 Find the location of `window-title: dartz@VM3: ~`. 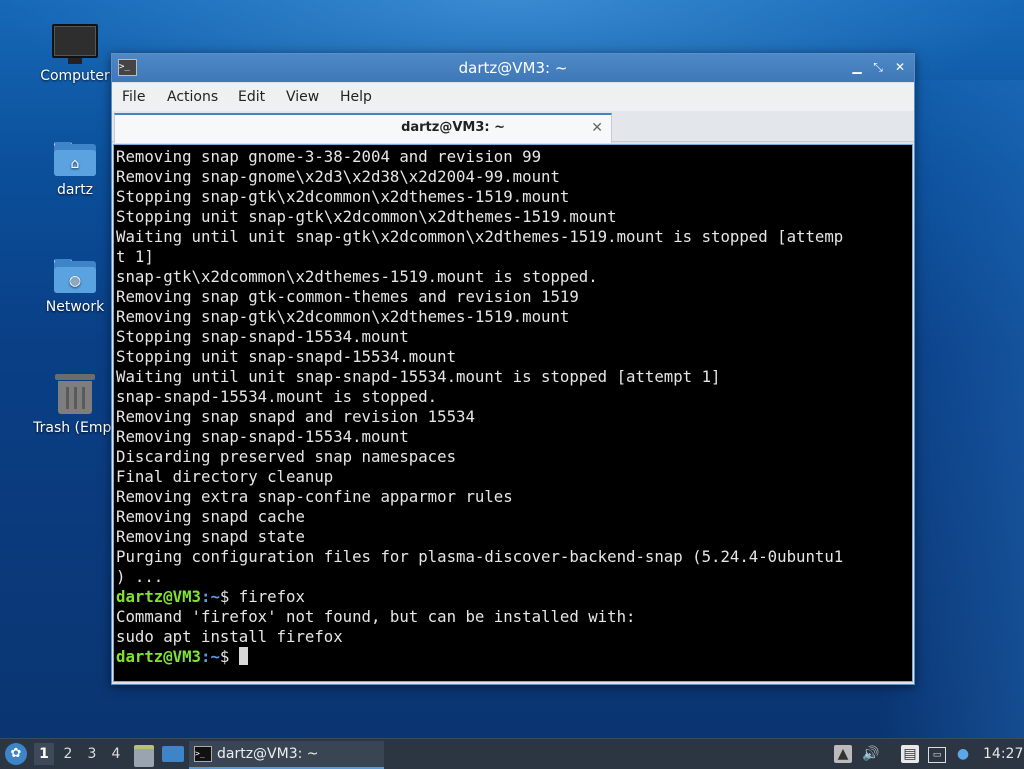

window-title: dartz@VM3: ~ is located at coordinates (513, 68).